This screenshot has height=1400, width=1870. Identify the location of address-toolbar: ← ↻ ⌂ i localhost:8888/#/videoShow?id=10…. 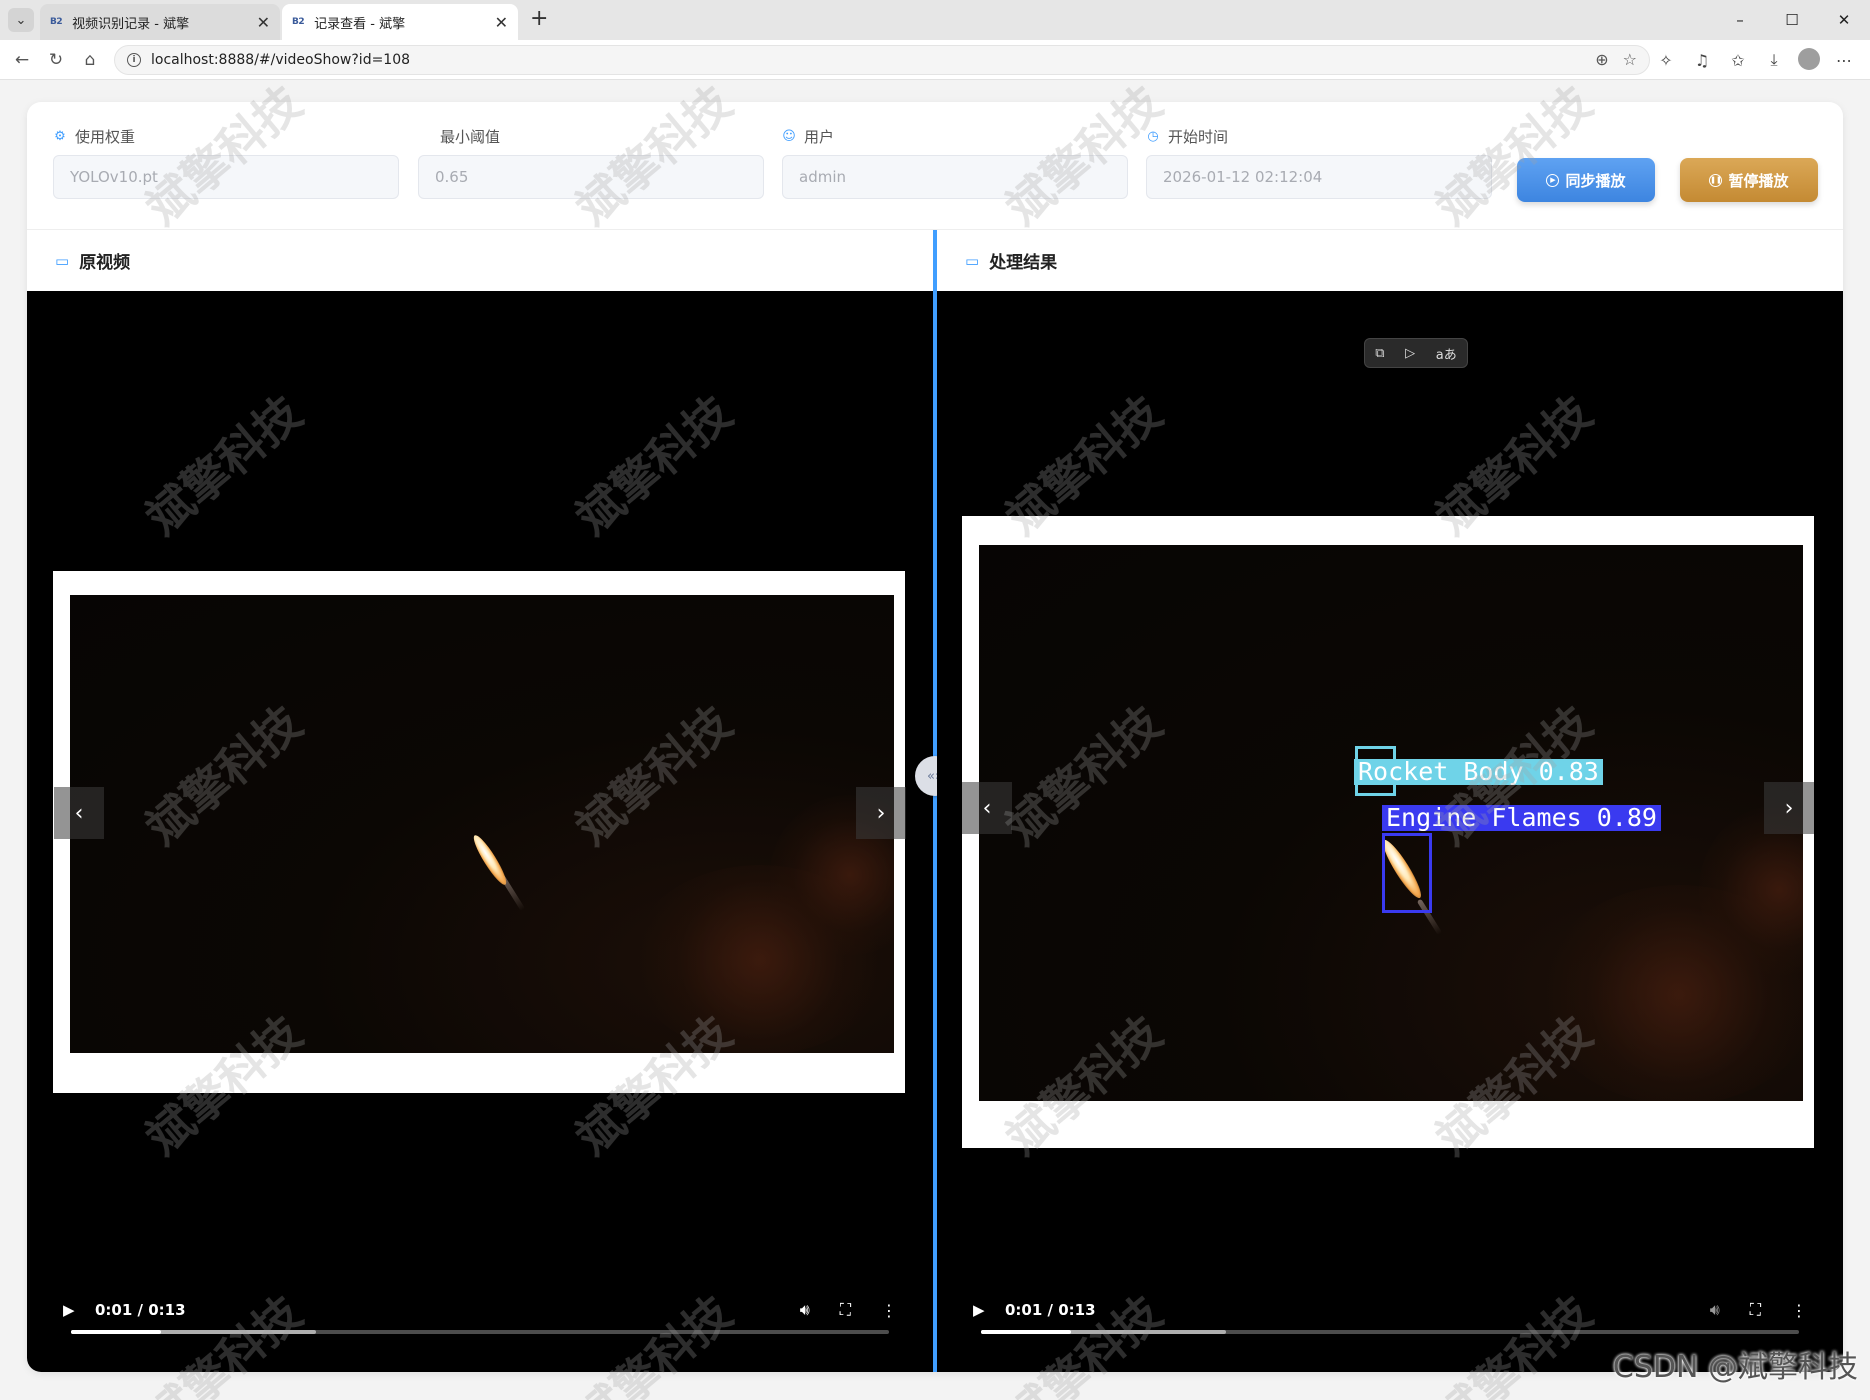
(935, 60).